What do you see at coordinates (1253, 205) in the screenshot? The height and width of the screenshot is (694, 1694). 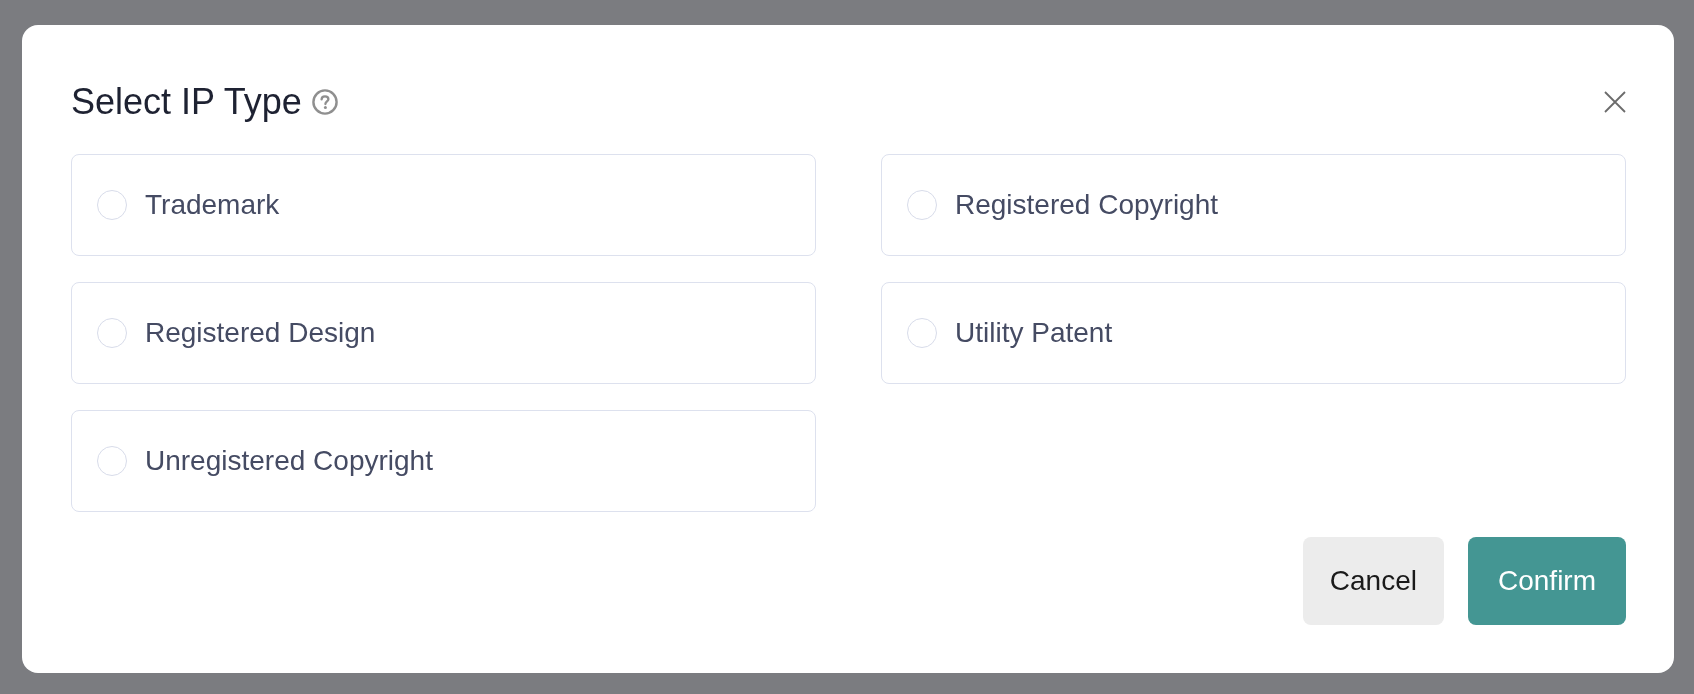 I see `option-card: Registered Copyright` at bounding box center [1253, 205].